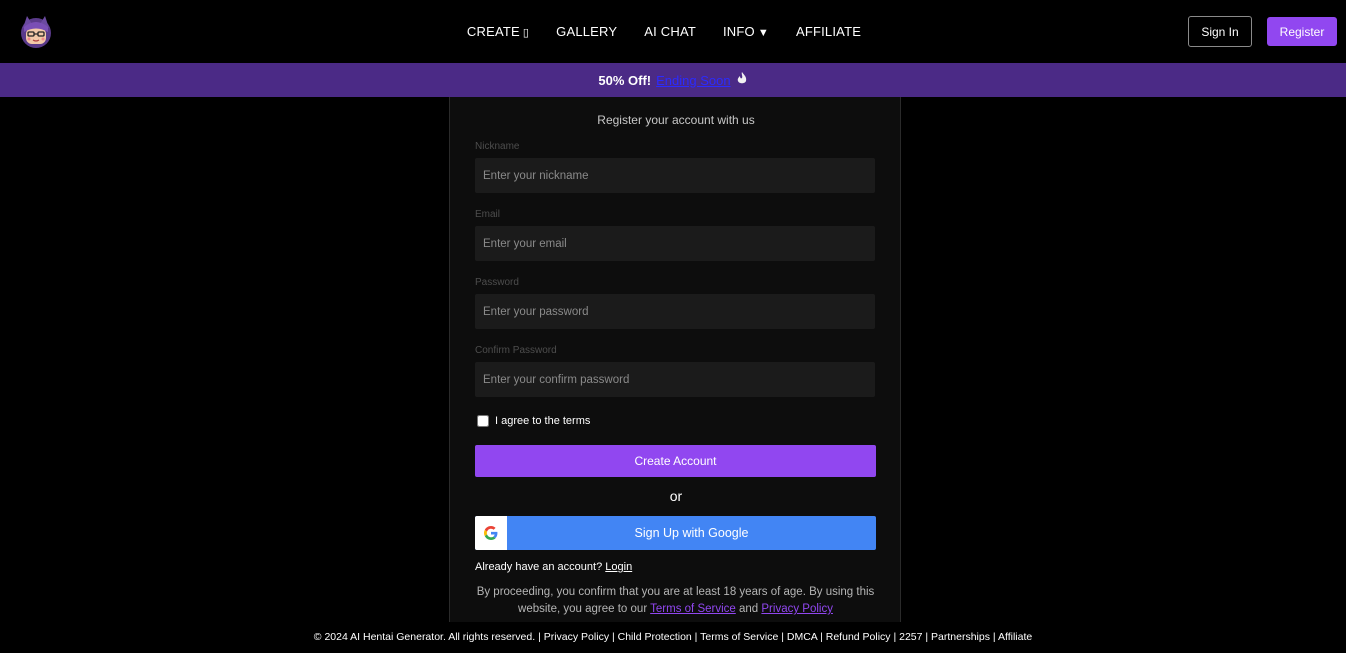  What do you see at coordinates (670, 31) in the screenshot?
I see `nav-ai-chat: AI CHAT` at bounding box center [670, 31].